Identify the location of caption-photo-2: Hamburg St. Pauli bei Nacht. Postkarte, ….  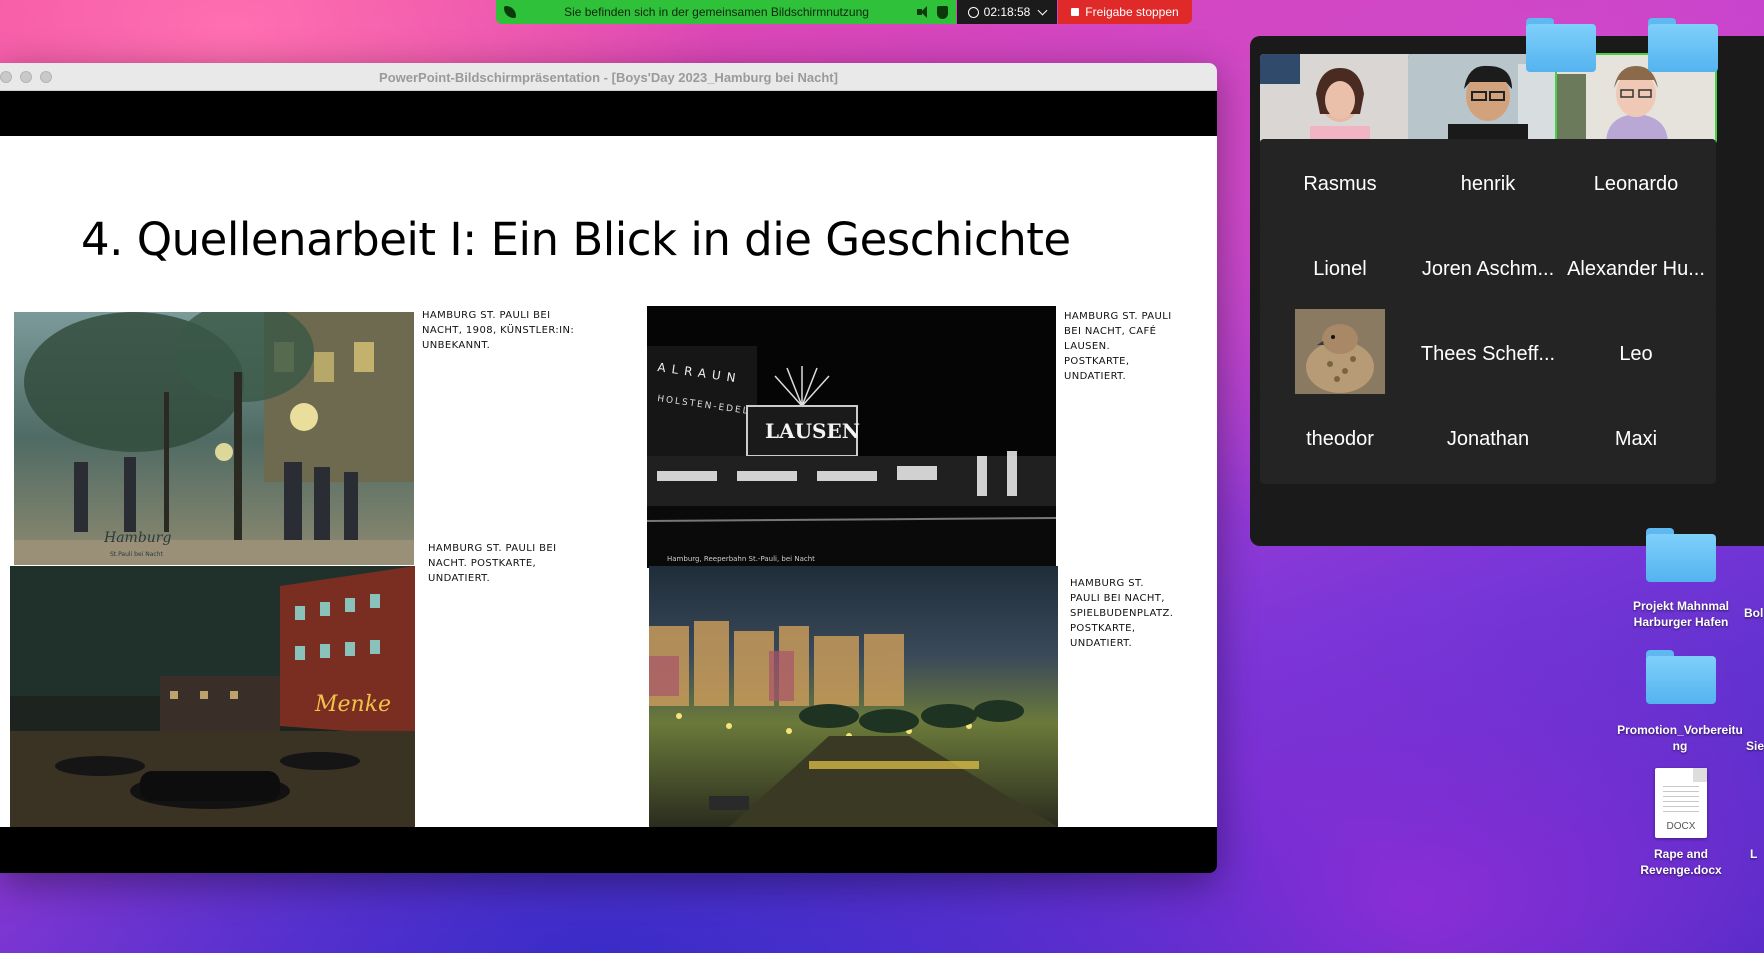
(492, 563).